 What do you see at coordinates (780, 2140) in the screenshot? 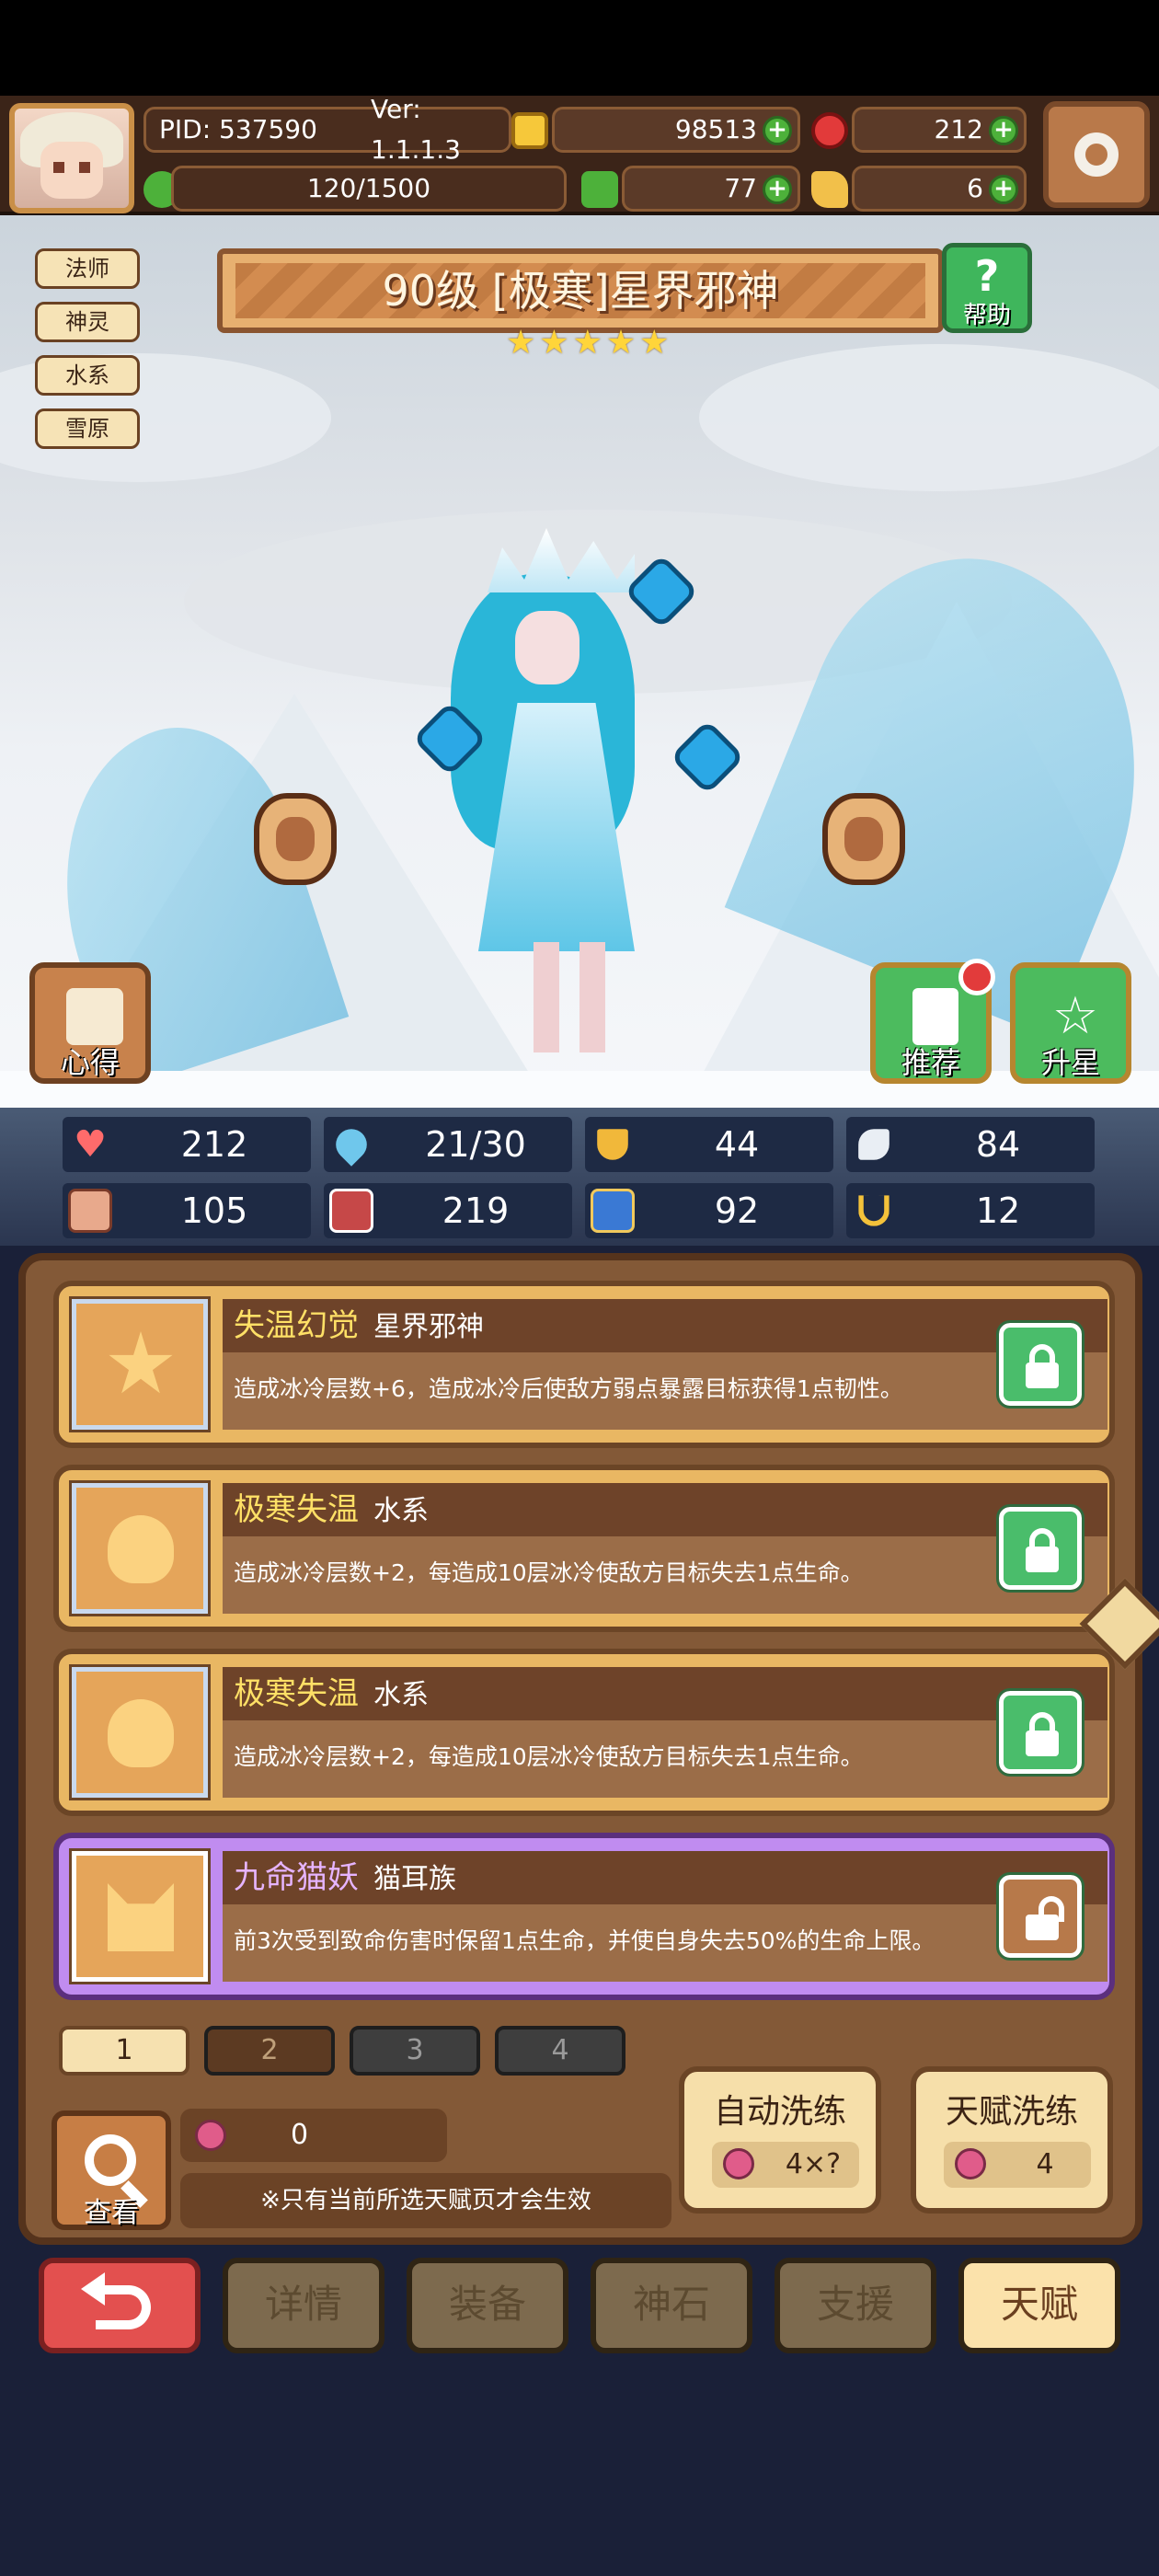
I see `auto-wash-button: 自动洗练 4×?` at bounding box center [780, 2140].